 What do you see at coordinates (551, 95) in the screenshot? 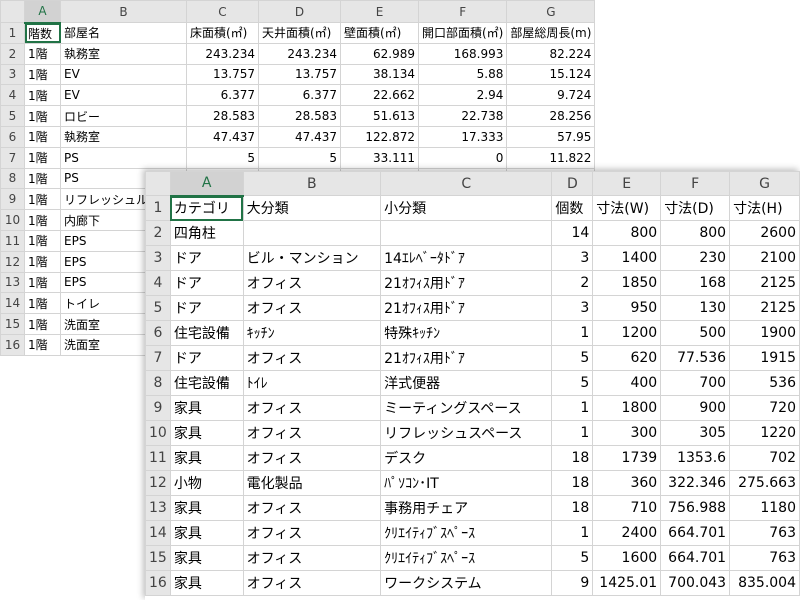
I see `cell: 9.724` at bounding box center [551, 95].